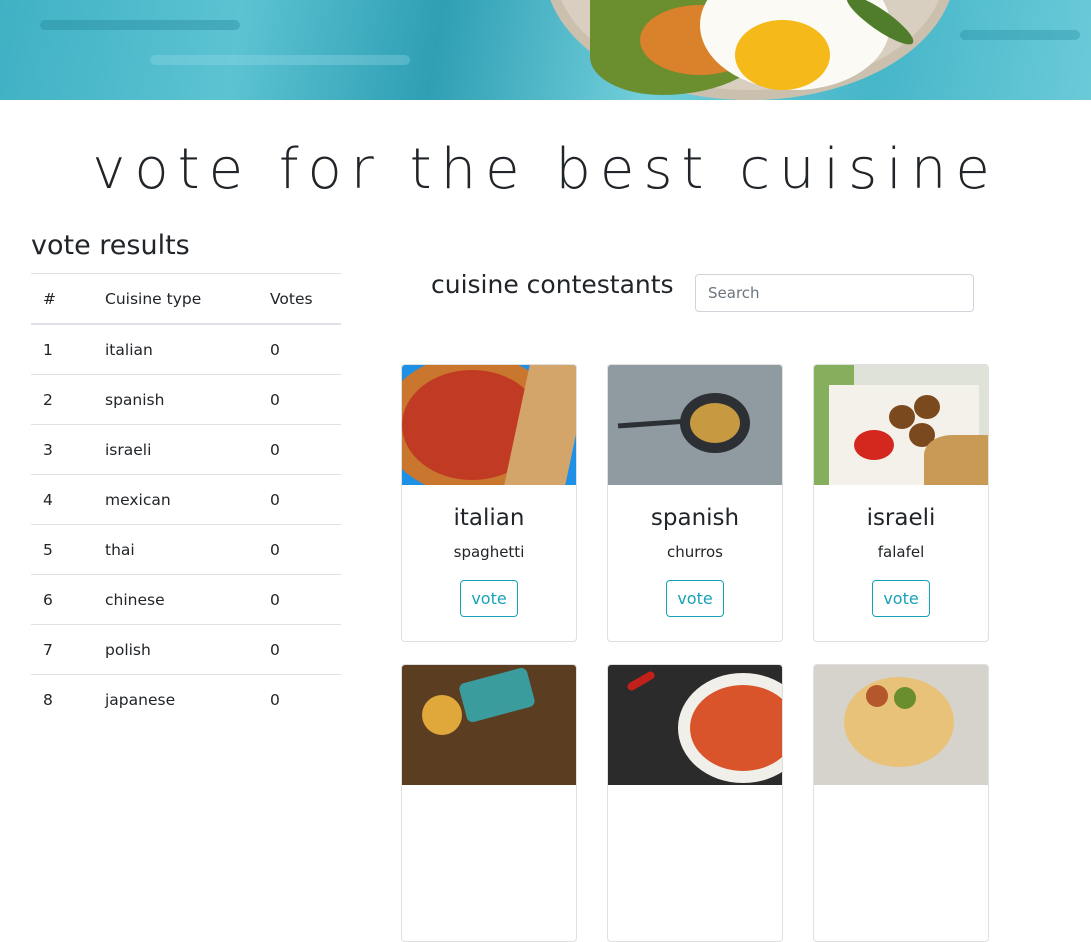  Describe the element at coordinates (175, 599) in the screenshot. I see `row-cuisine: chinese` at that location.